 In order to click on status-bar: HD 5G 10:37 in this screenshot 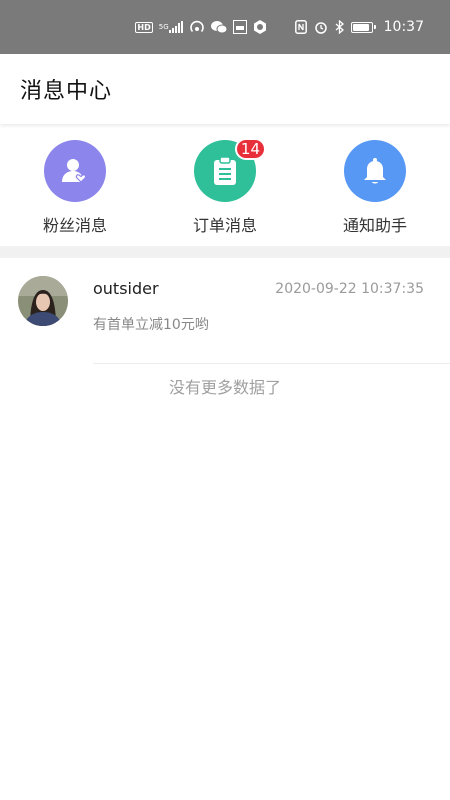, I will do `click(225, 27)`.